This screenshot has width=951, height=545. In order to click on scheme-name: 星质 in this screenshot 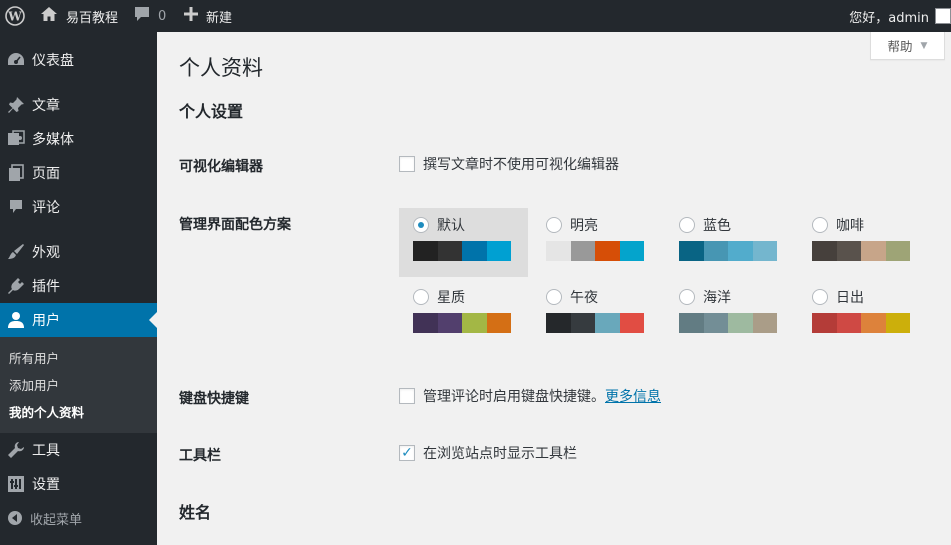, I will do `click(451, 298)`.